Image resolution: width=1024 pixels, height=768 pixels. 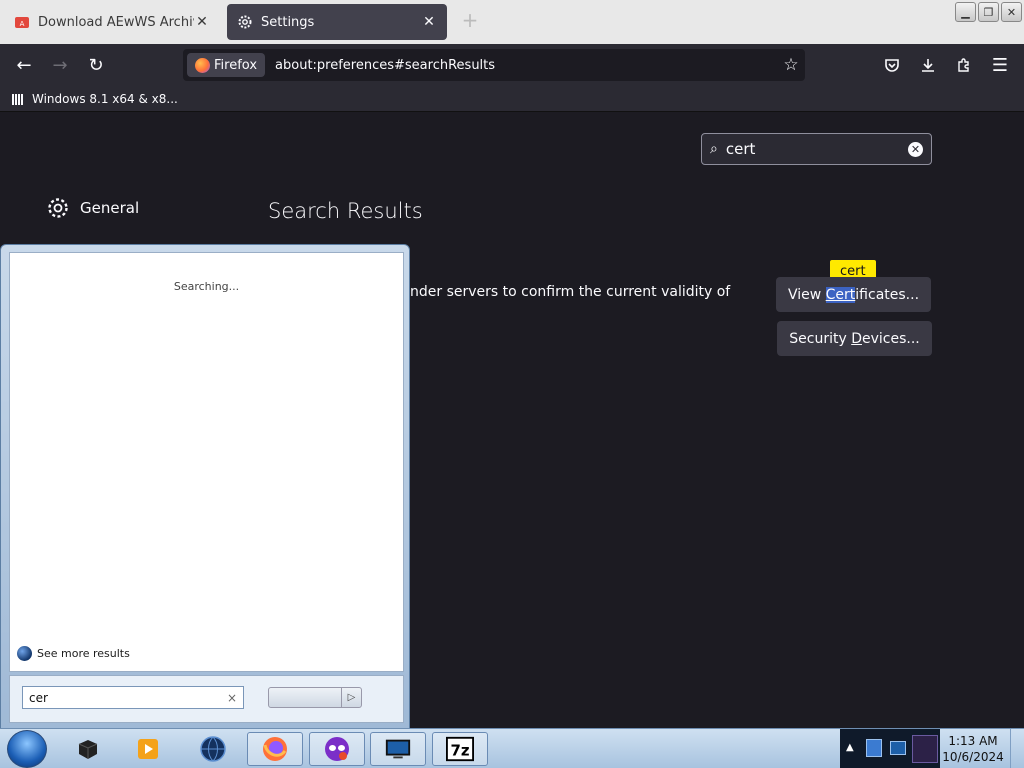 I want to click on see-more-results-link: See more results, so click(x=73, y=653).